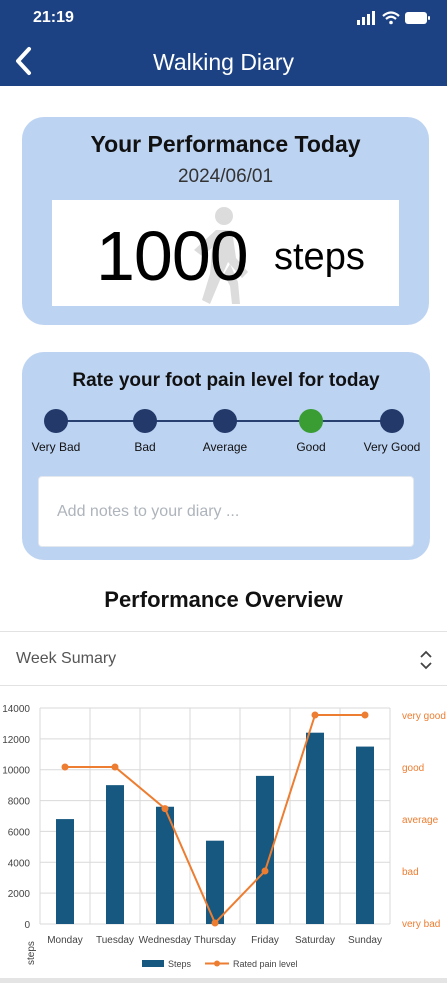  What do you see at coordinates (66, 658) in the screenshot?
I see `period-select-value: Week Sumary` at bounding box center [66, 658].